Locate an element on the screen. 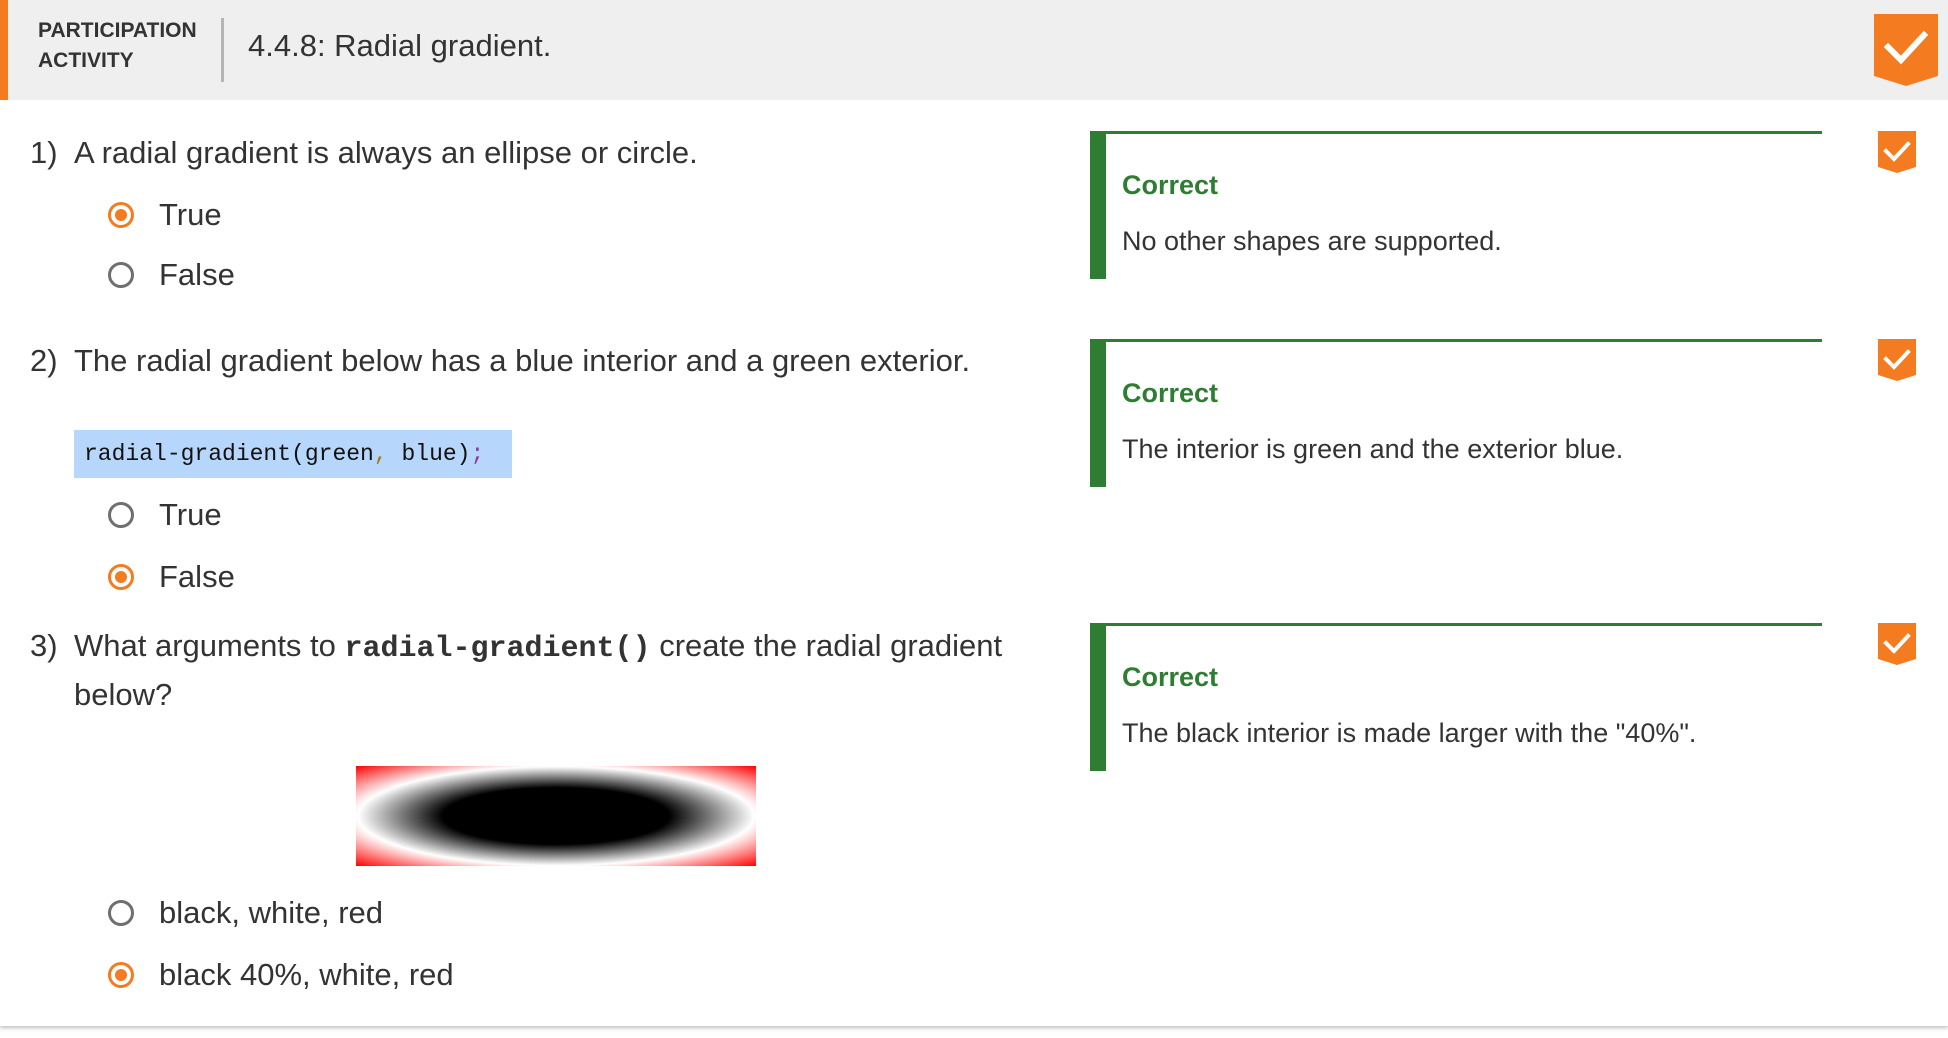 Image resolution: width=1948 pixels, height=1038 pixels. q1-option-true: True is located at coordinates (165, 215).